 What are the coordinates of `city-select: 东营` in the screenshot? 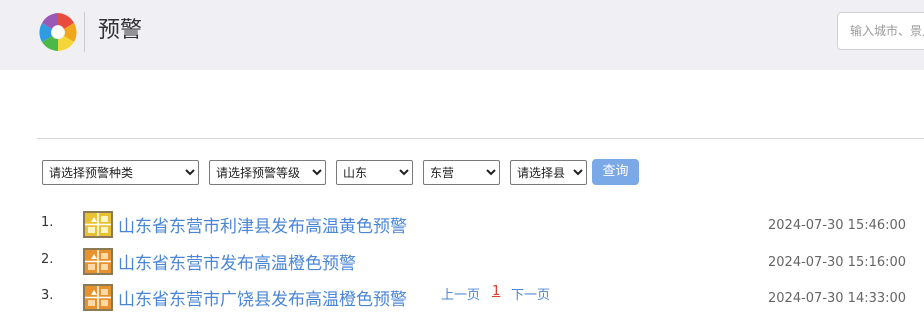 It's located at (461, 172).